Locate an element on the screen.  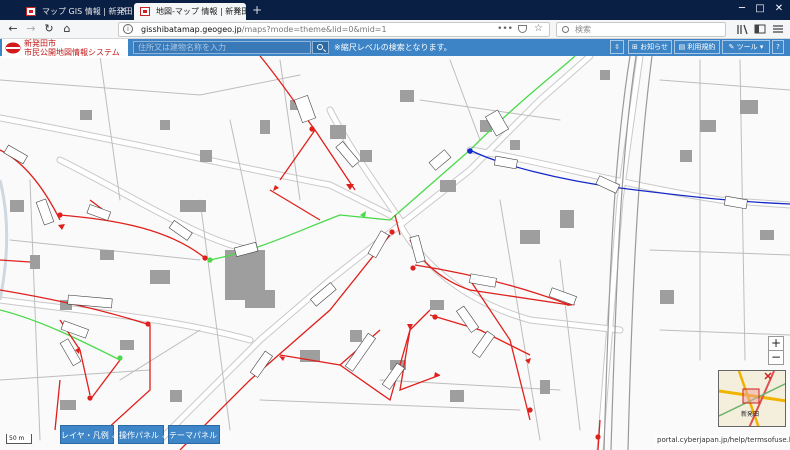
minimap-graphic is located at coordinates (752, 398).